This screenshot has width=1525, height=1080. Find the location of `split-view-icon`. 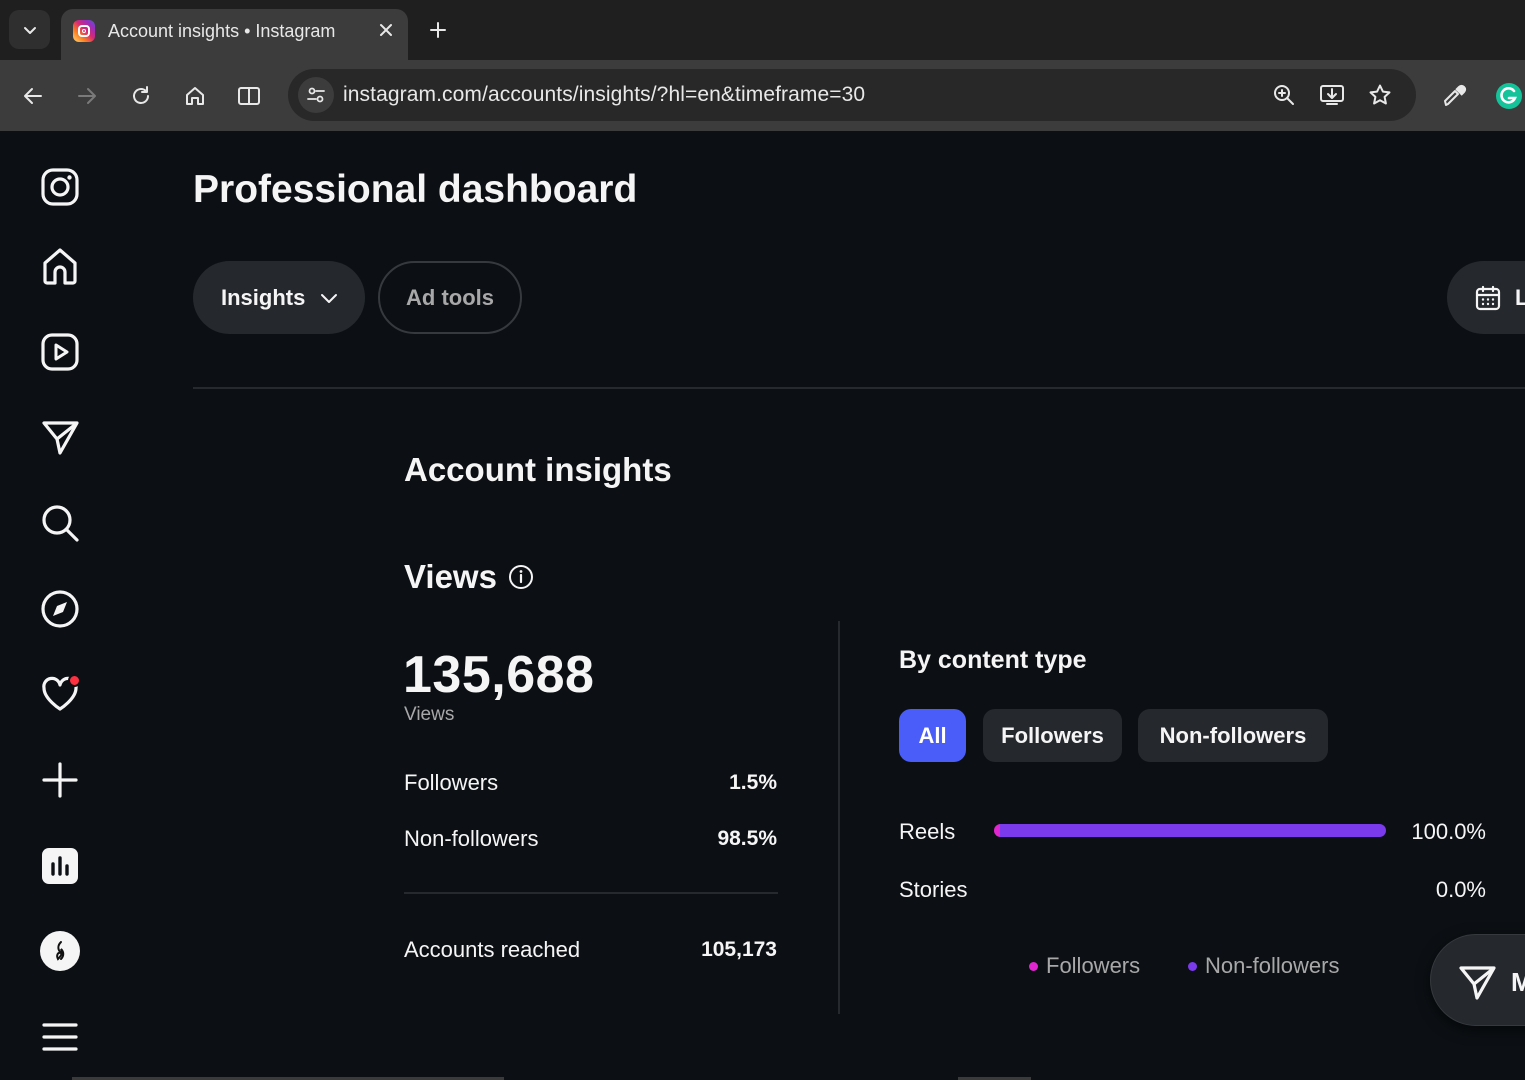

split-view-icon is located at coordinates (249, 96).